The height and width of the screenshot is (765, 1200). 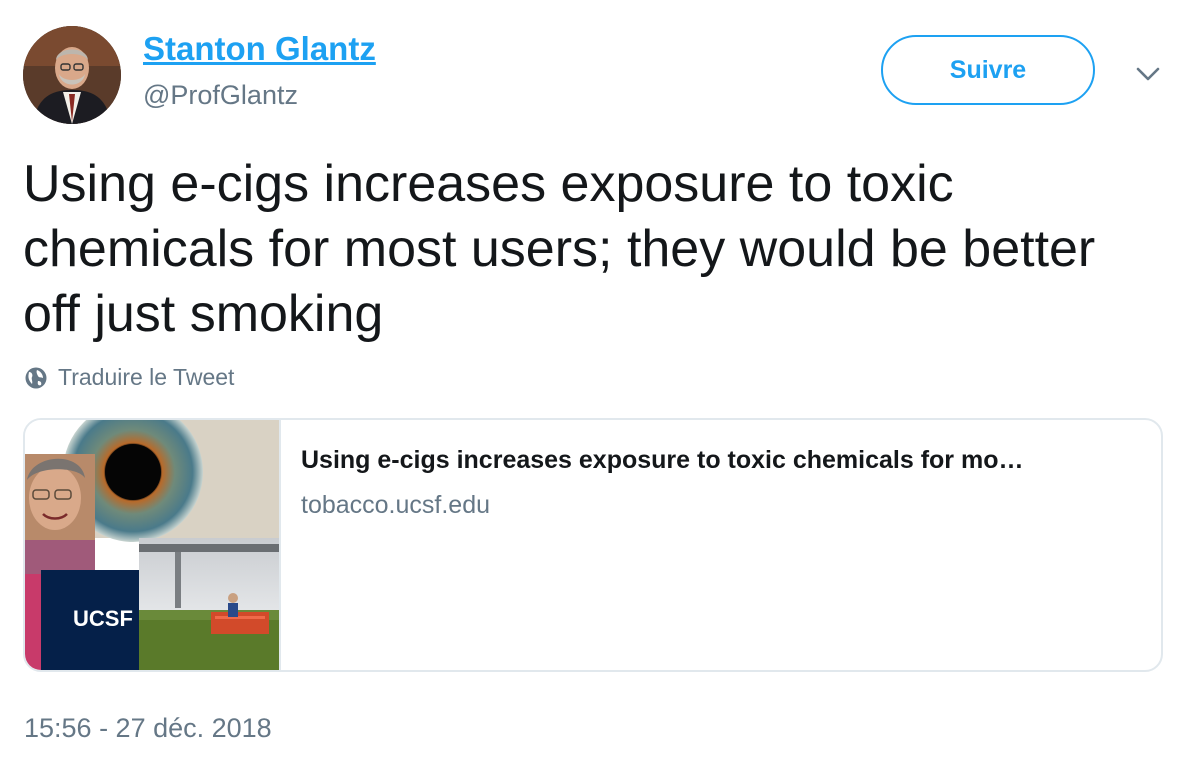 What do you see at coordinates (259, 49) in the screenshot?
I see `author-display-name: Stanton Glantz` at bounding box center [259, 49].